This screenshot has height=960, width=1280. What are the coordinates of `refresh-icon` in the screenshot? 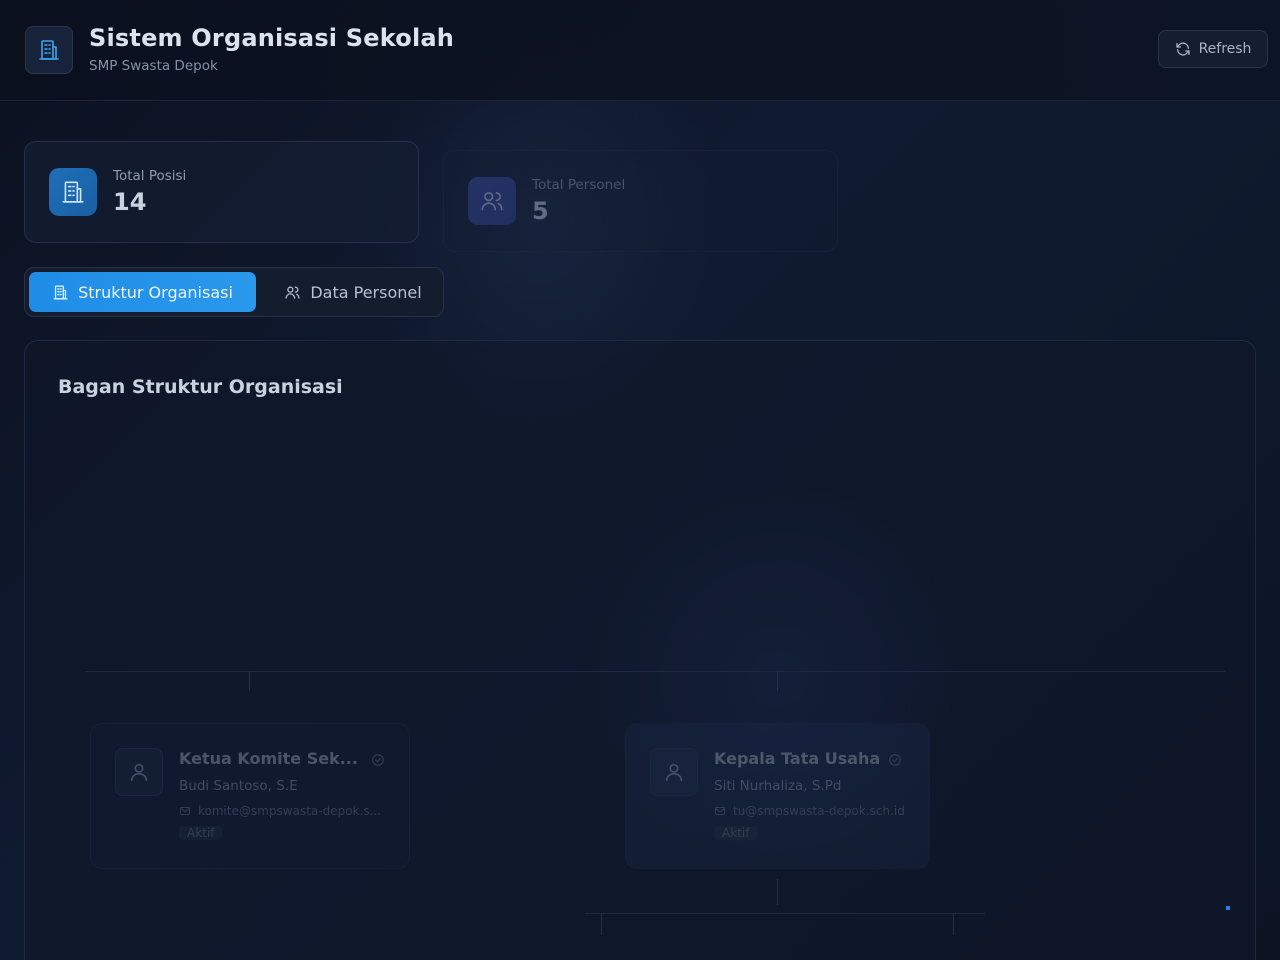 It's located at (1182, 49).